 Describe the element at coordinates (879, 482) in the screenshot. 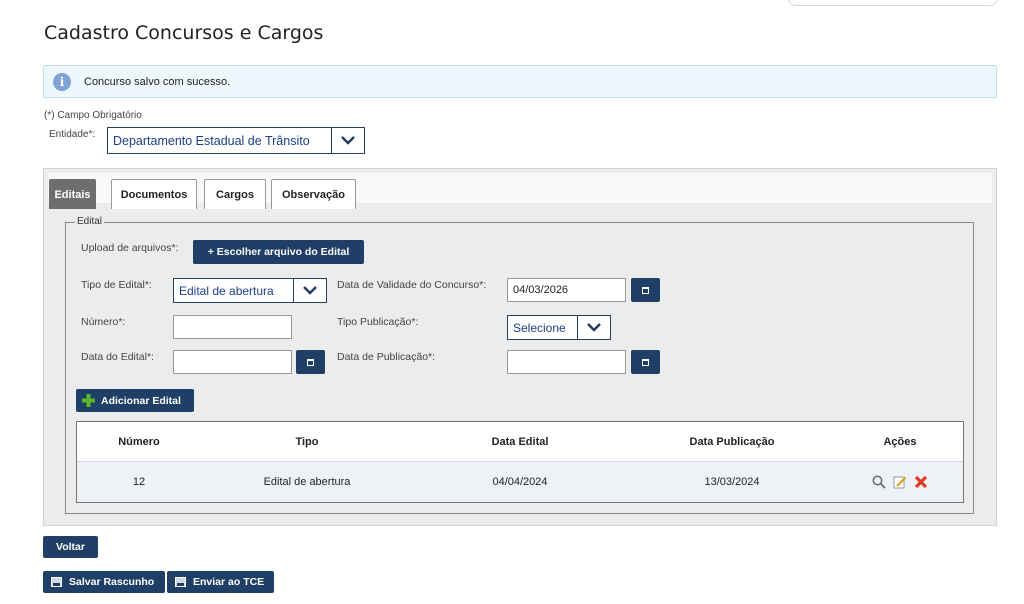

I see `search-icon` at that location.